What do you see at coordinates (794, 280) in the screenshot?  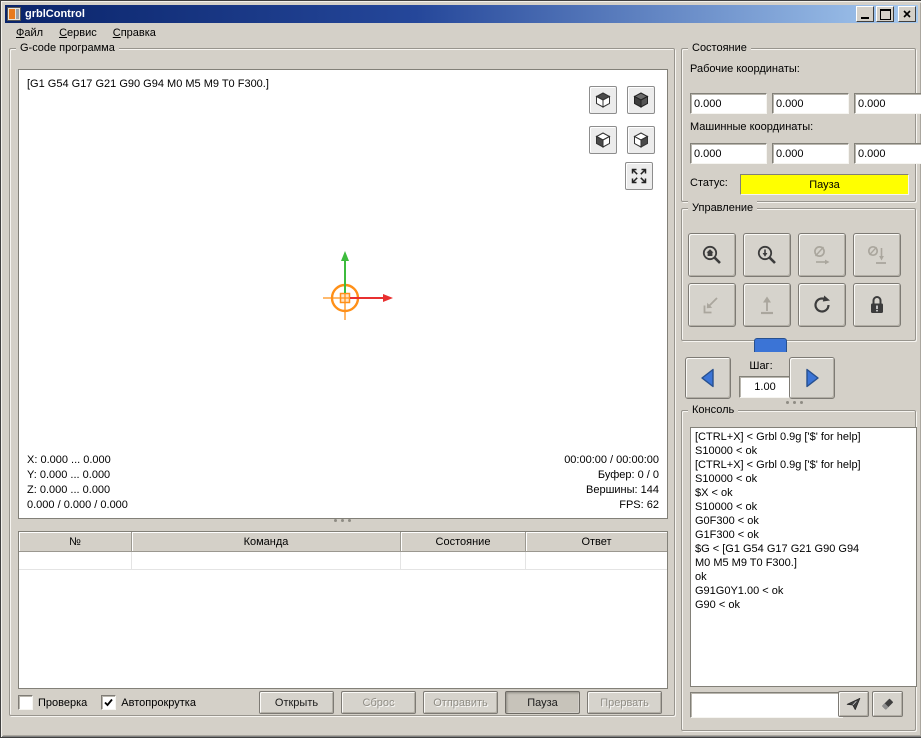 I see `control-buttons` at bounding box center [794, 280].